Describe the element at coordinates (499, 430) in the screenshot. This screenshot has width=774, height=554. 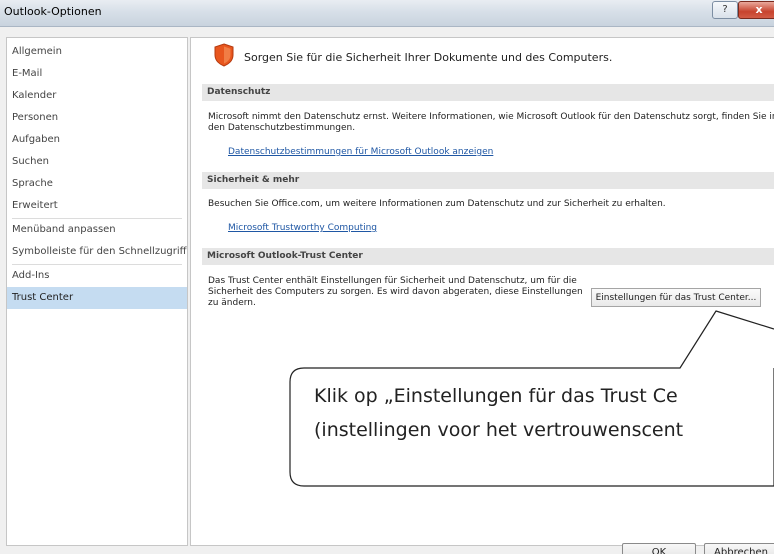
I see `callout-line-2: (instellingen voor het vertrouwenscent` at that location.